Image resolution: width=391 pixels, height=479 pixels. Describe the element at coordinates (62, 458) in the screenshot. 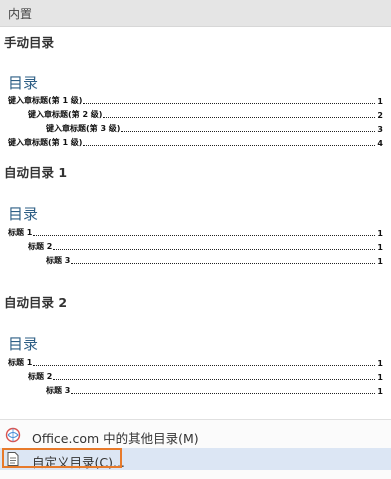

I see `custom-toc-highlight-box` at that location.